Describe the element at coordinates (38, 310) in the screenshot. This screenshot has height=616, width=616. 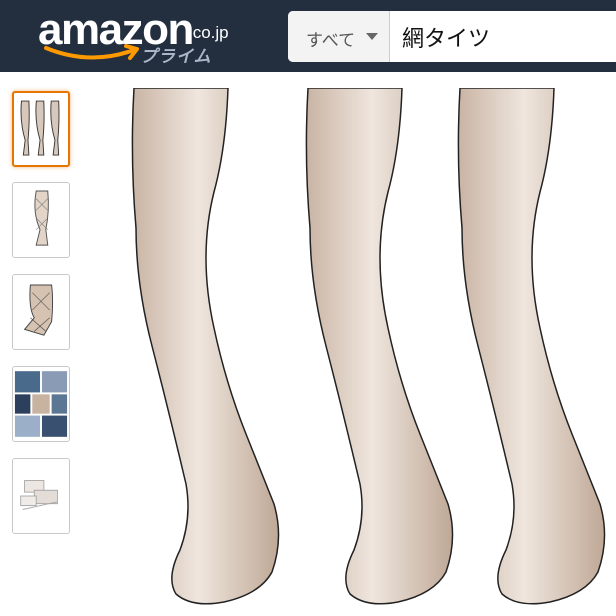
I see `foot-thumbnail-icon` at that location.